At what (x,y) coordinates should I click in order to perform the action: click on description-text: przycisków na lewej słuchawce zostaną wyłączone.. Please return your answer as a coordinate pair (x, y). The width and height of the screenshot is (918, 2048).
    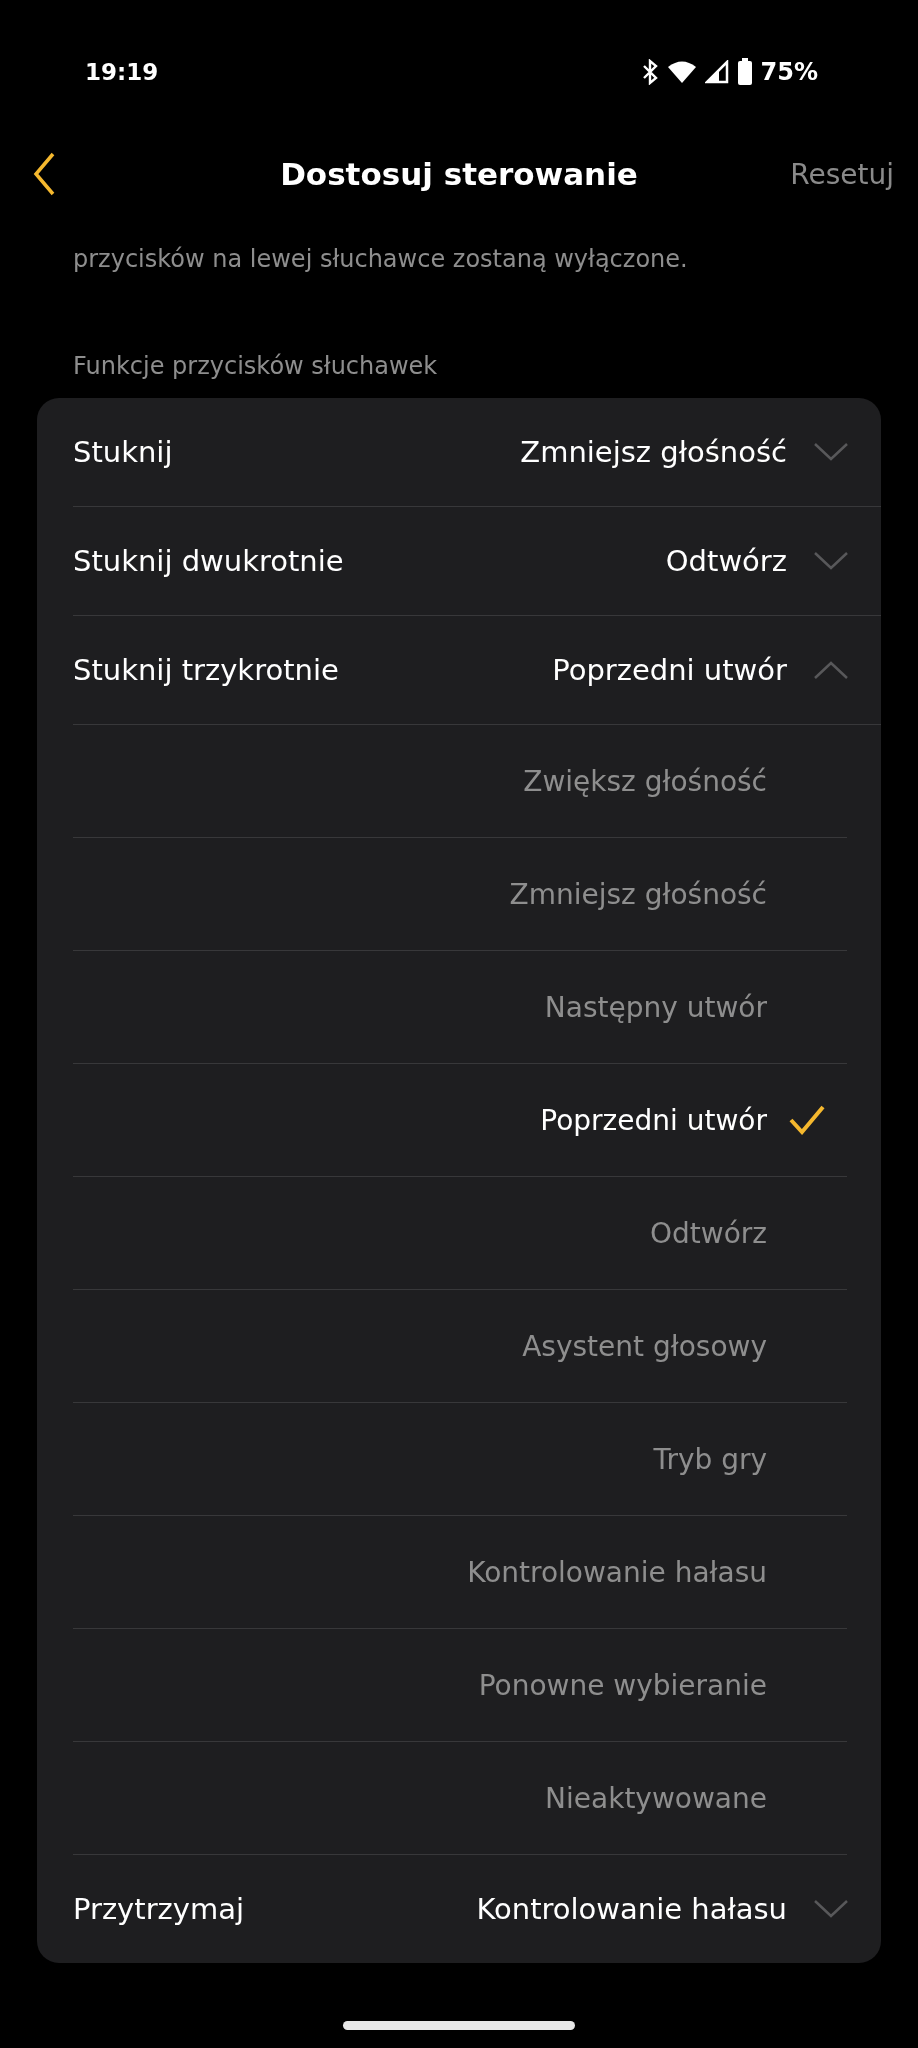
    Looking at the image, I should click on (381, 259).